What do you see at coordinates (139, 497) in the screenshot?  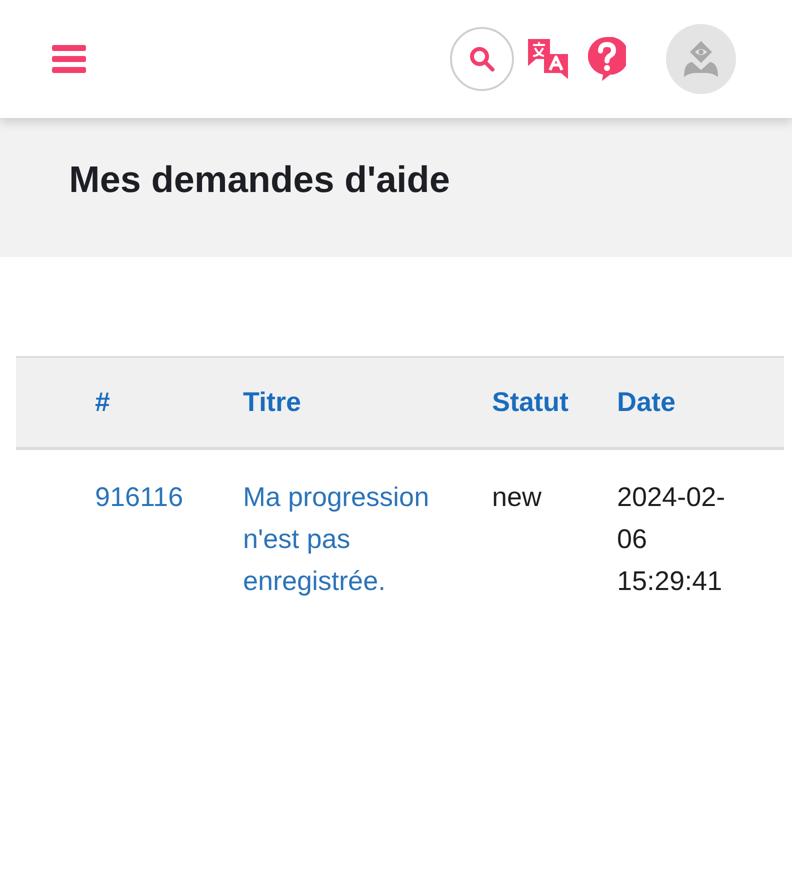 I see `table-link: 916116` at bounding box center [139, 497].